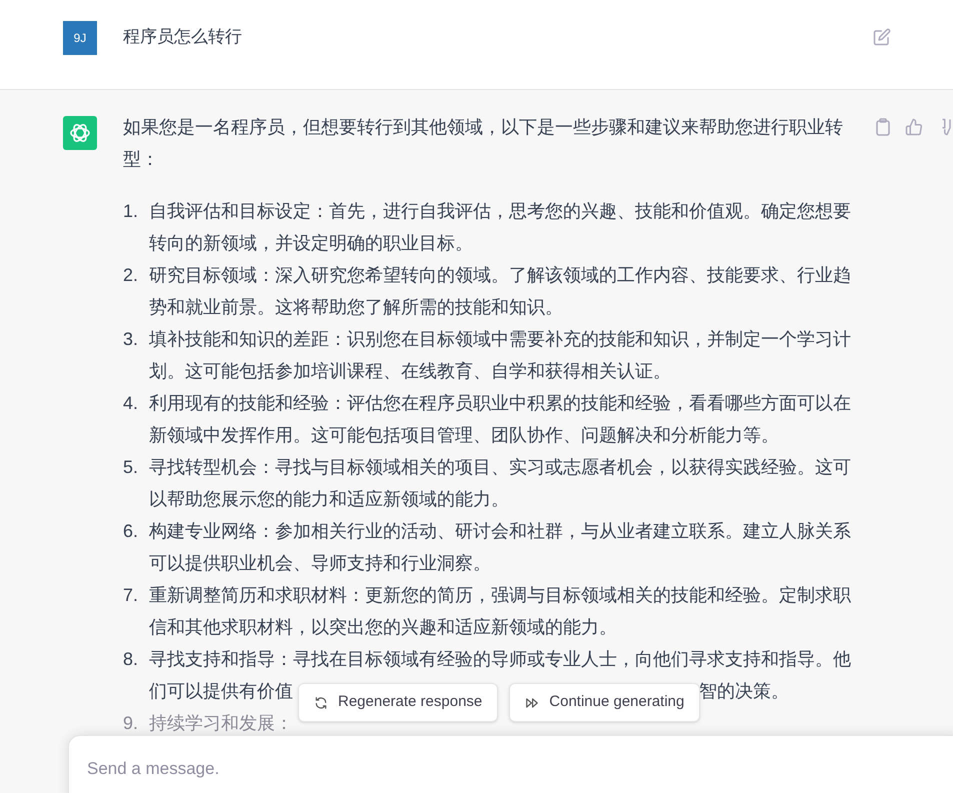 Image resolution: width=953 pixels, height=793 pixels. What do you see at coordinates (500, 291) in the screenshot?
I see `step-text: 研究目标领域：深入研究您希望转向的领域。了解该领域的工作内容、技能要求、行业趋势和就业前景。这将帮助您了解所需的技能和知识。` at bounding box center [500, 291].